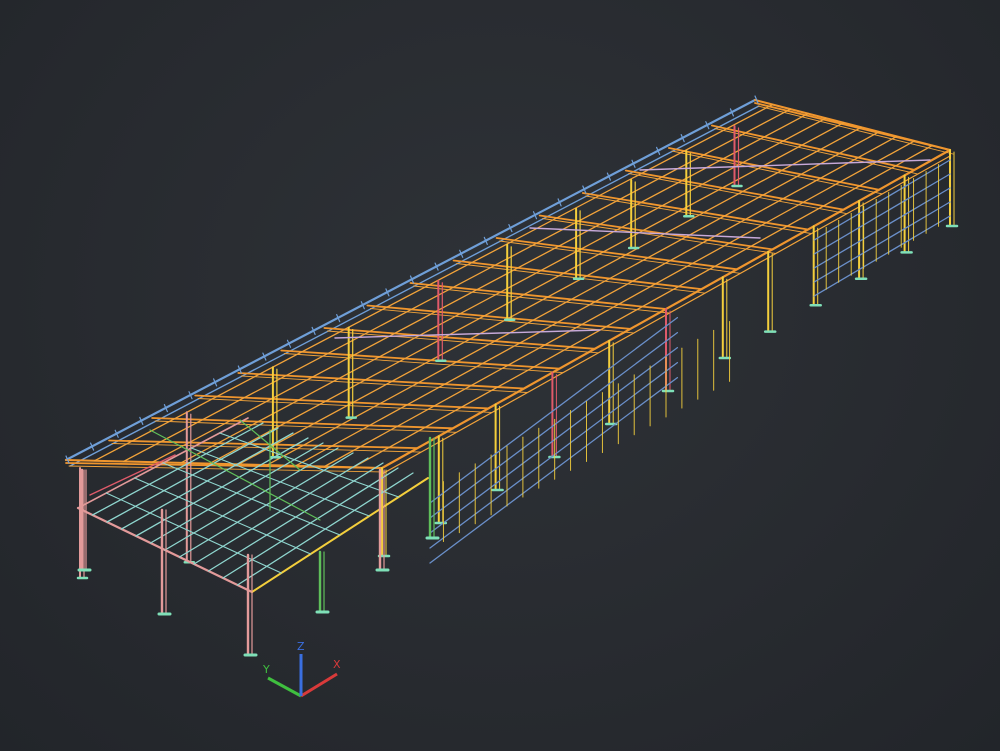 The height and width of the screenshot is (751, 1000). I want to click on floor-joist, so click(251, 499).